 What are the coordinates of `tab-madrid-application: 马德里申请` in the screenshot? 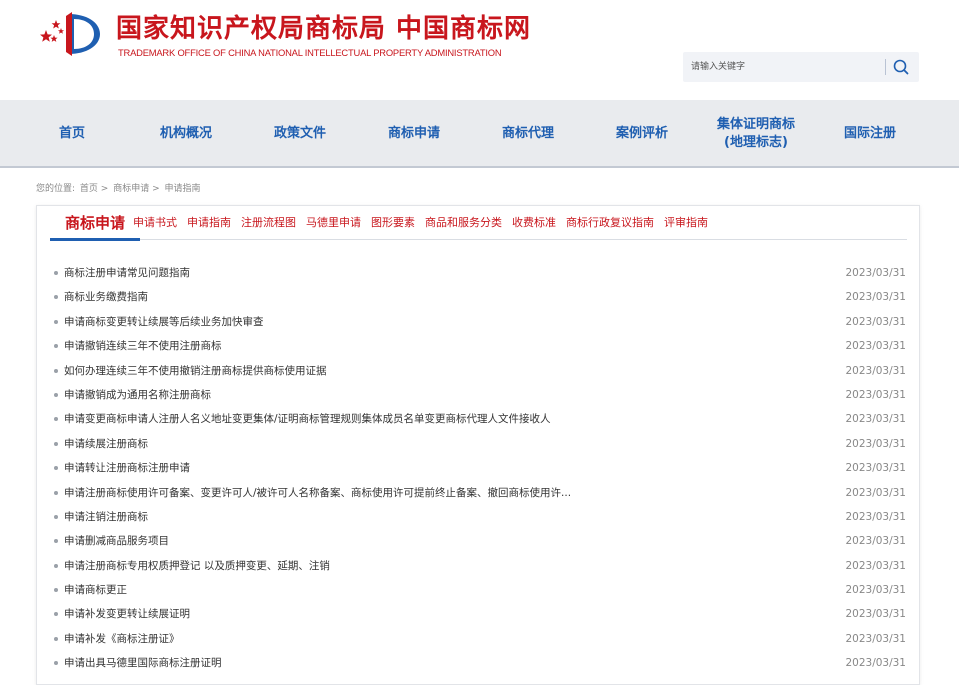 It's located at (333, 223).